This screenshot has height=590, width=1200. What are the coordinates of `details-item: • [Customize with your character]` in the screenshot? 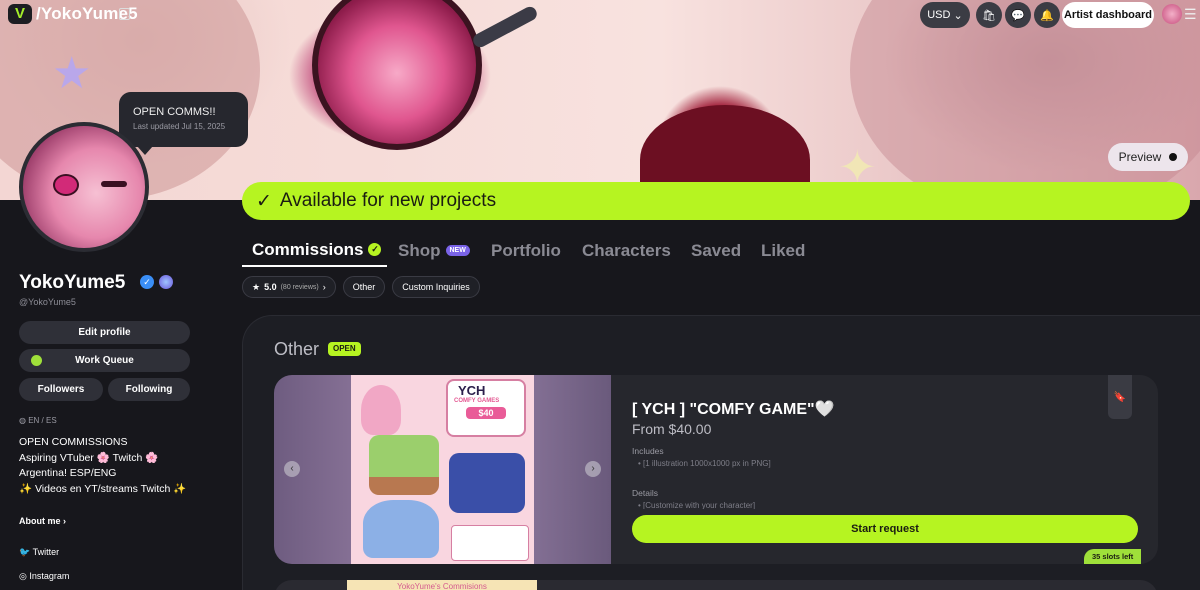 It's located at (697, 505).